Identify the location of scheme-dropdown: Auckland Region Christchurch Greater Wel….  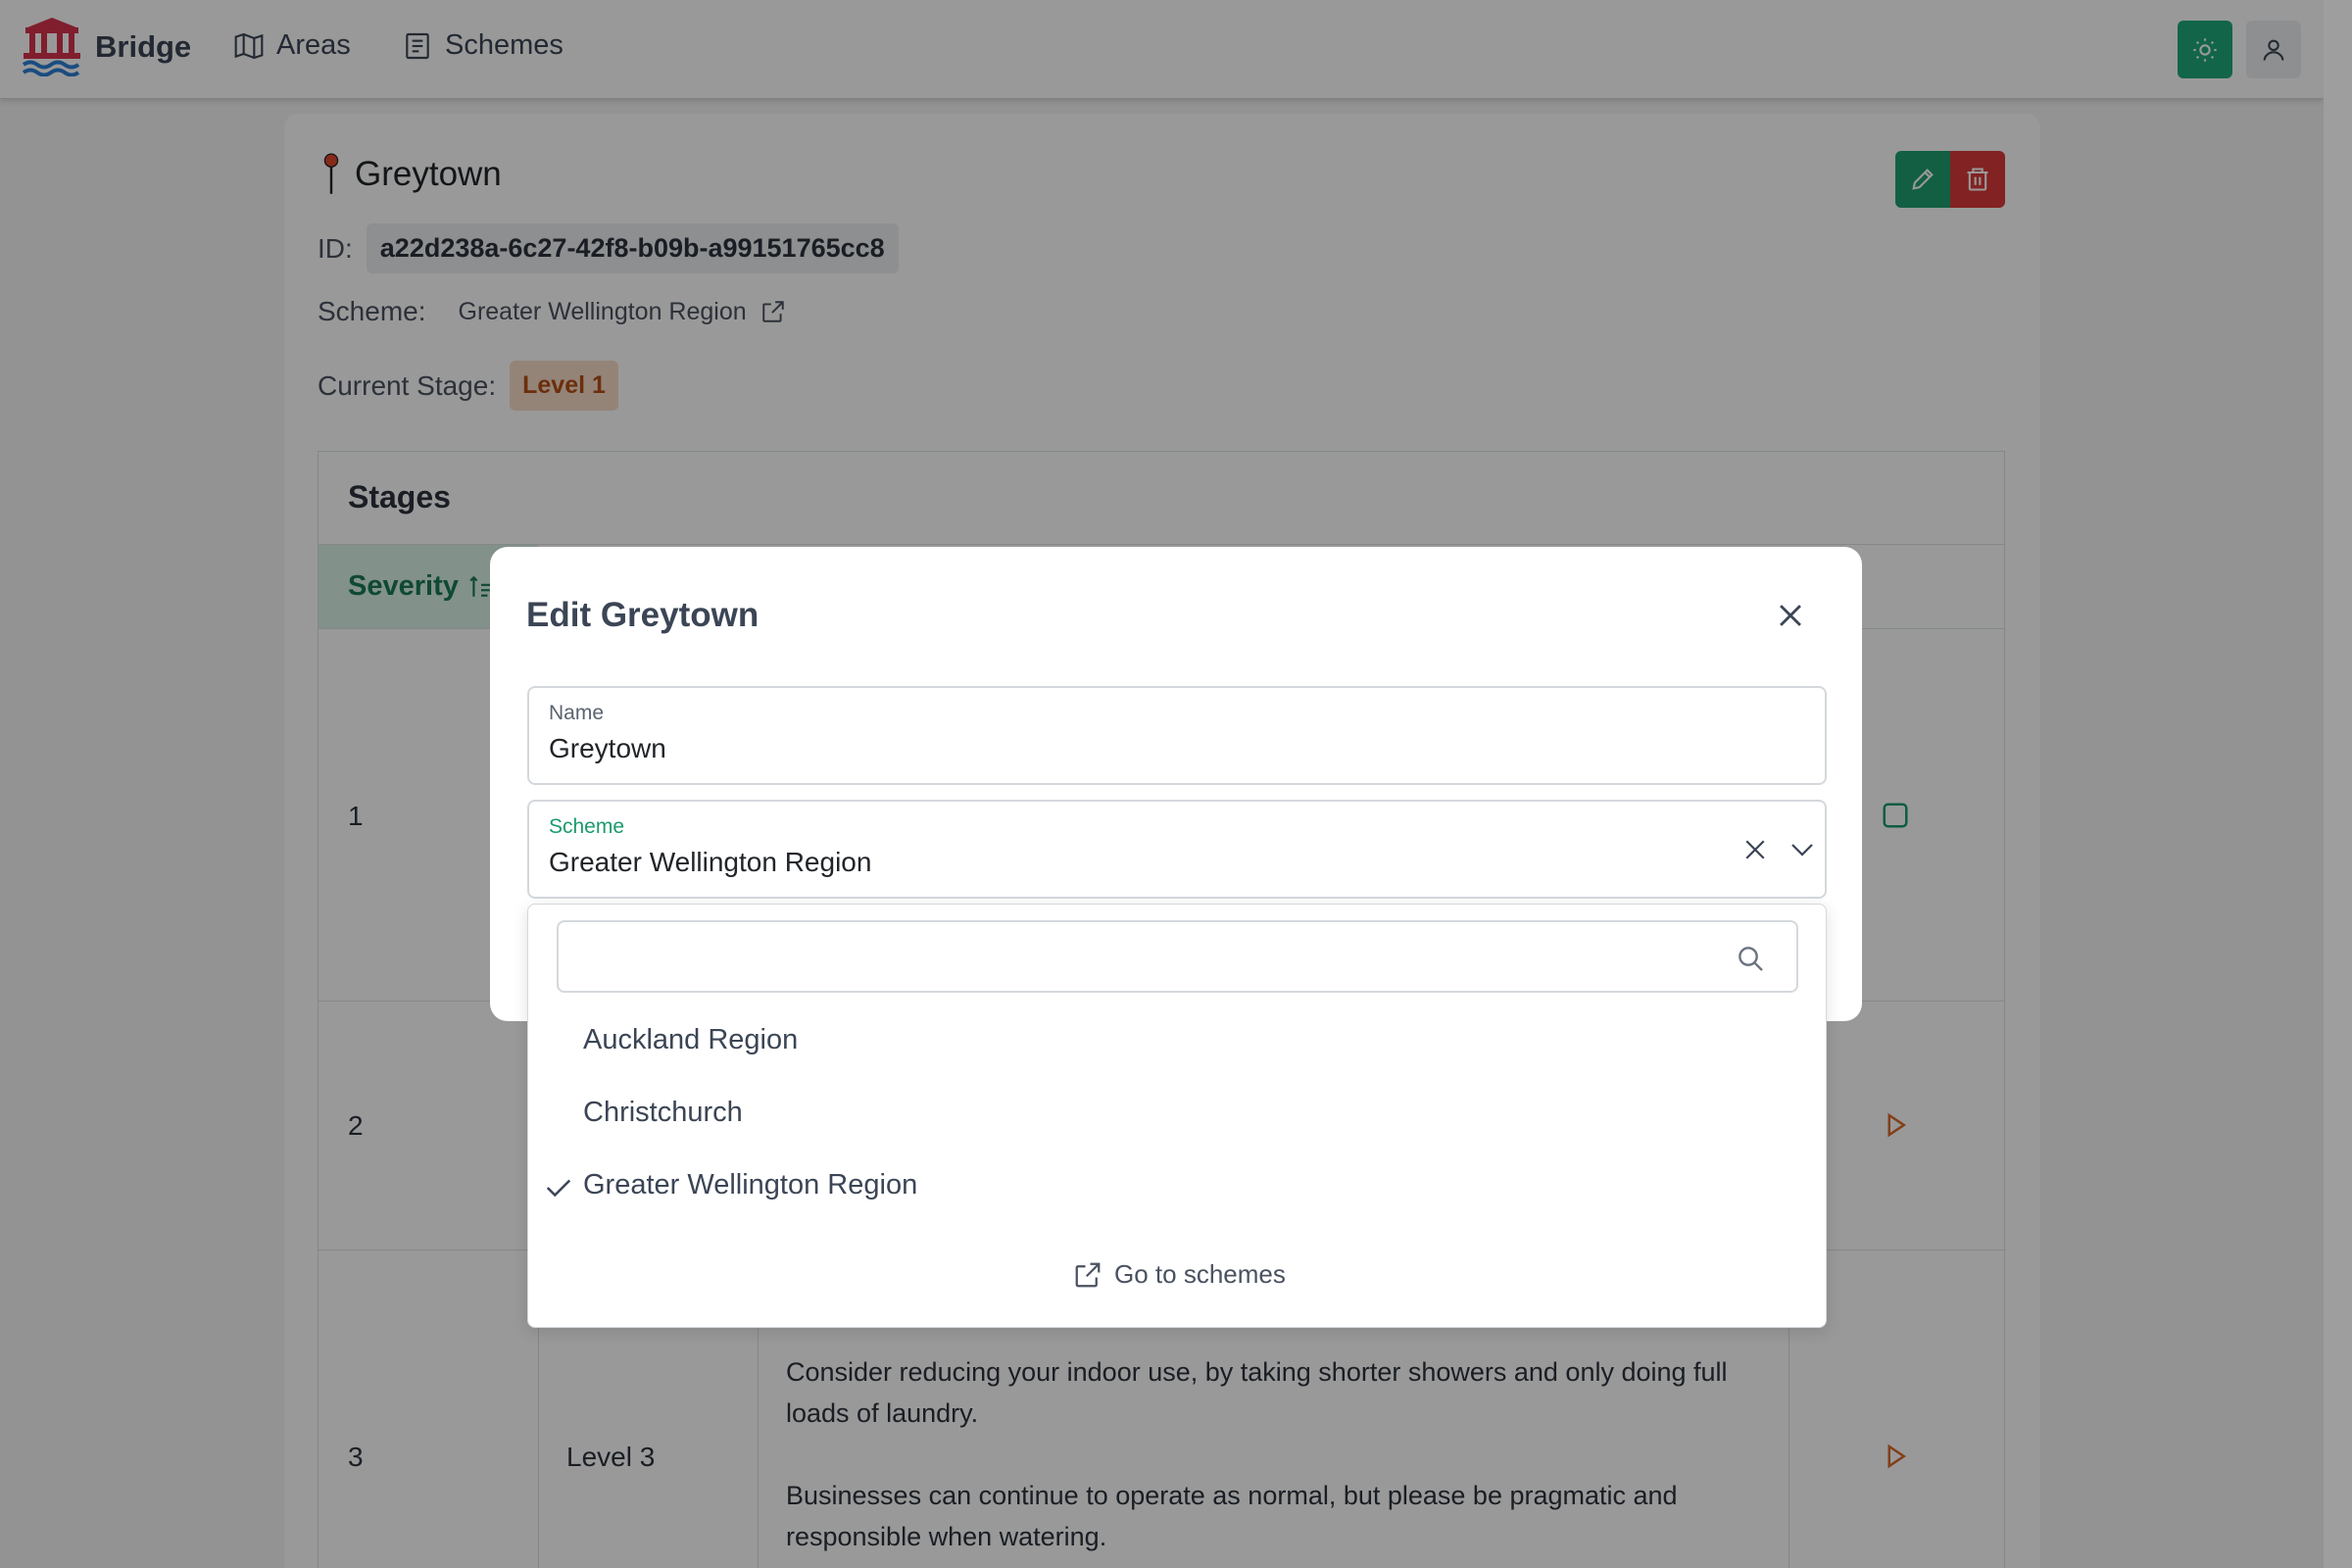
(1177, 1116).